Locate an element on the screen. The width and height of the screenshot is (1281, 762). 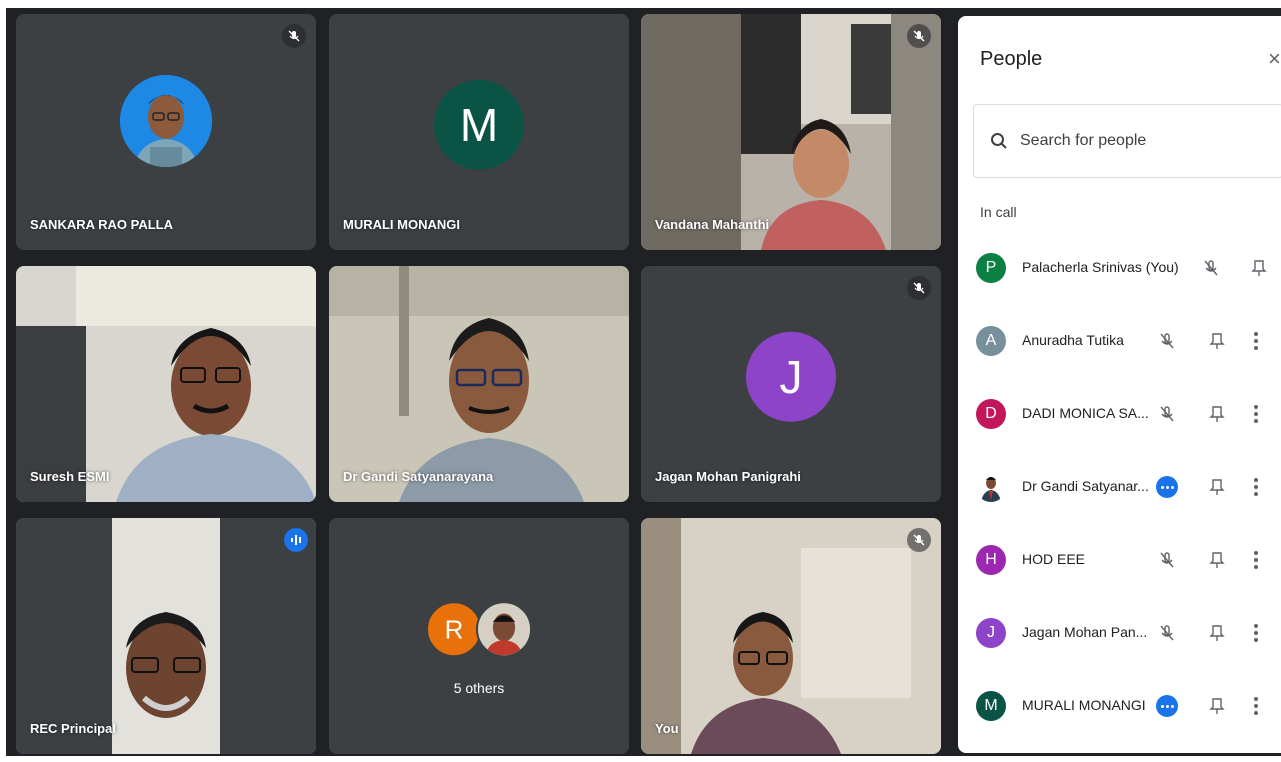
participant-tile-sankara: SANKARA RAO PALLA is located at coordinates (166, 132).